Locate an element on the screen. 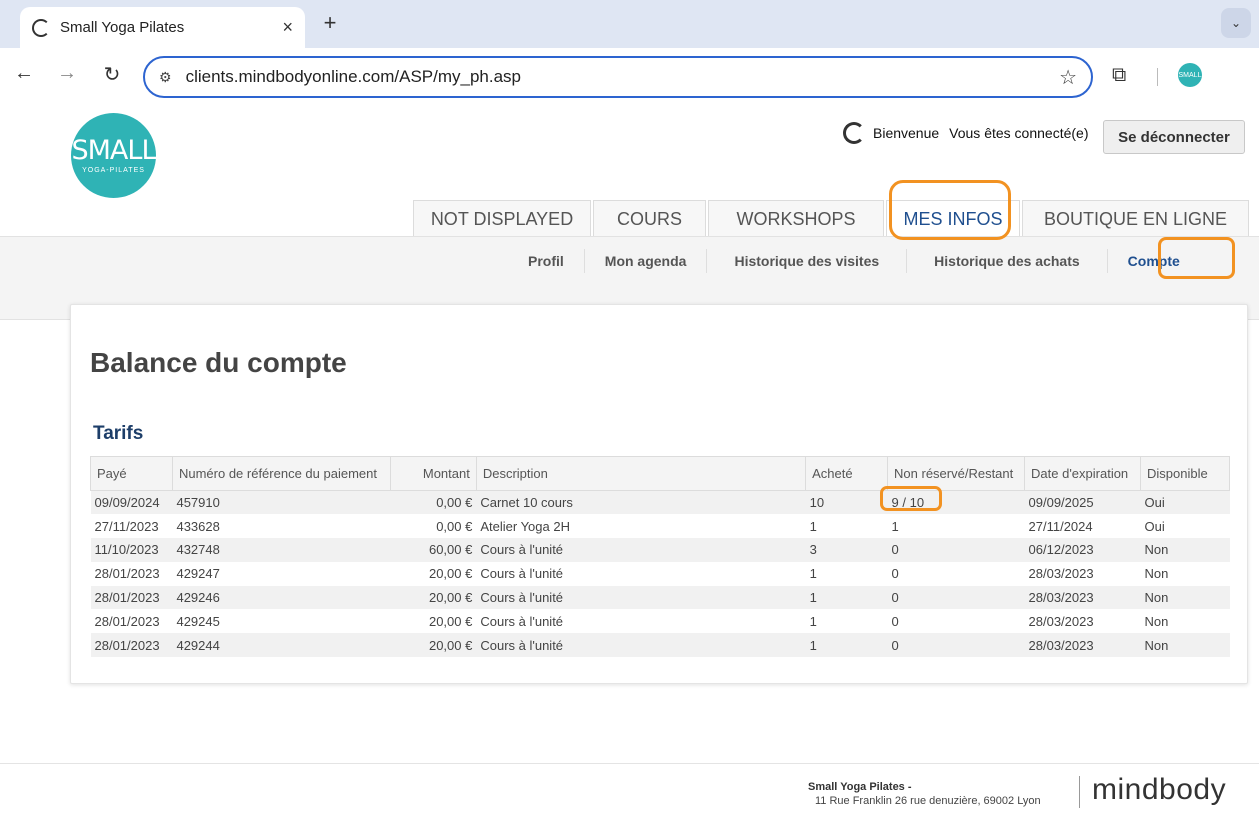 This screenshot has height=827, width=1259. connected-label: Vous êtes connecté(e) is located at coordinates (1019, 133).